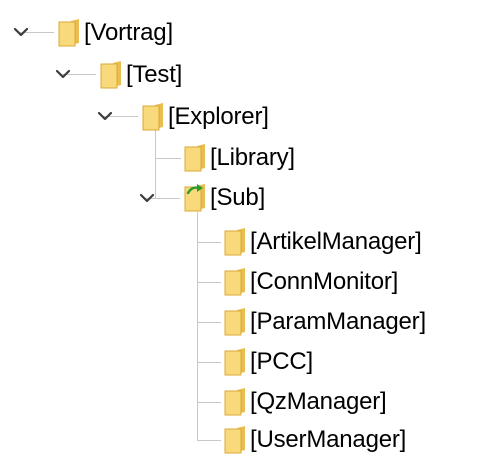  I want to click on tree-item-library: [Library], so click(239, 158).